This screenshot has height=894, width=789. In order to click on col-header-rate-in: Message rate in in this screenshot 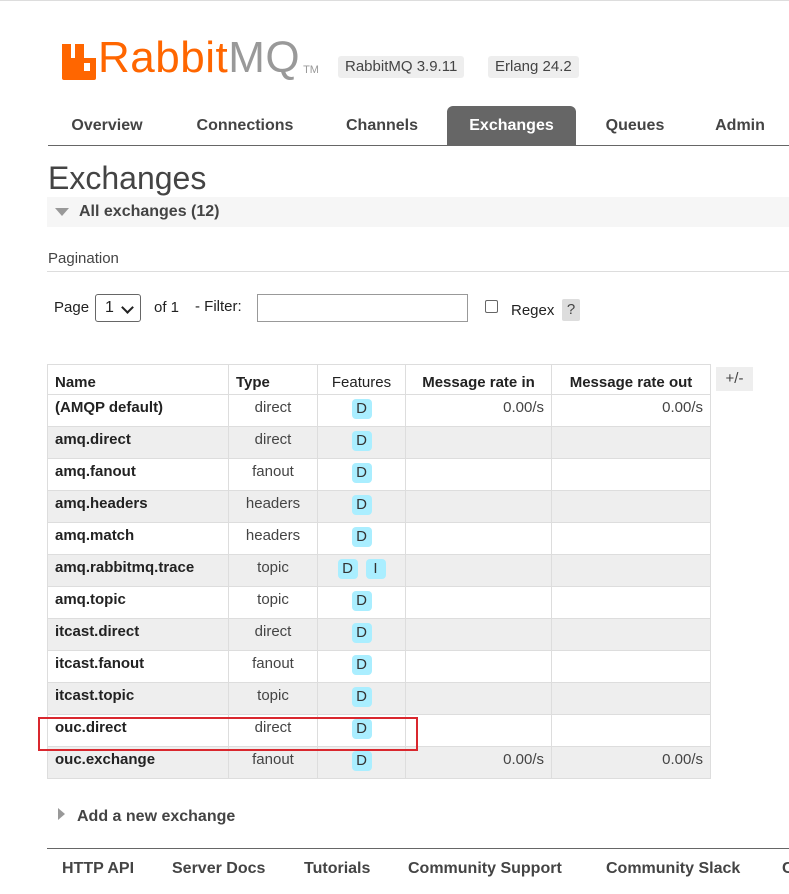, I will do `click(478, 379)`.